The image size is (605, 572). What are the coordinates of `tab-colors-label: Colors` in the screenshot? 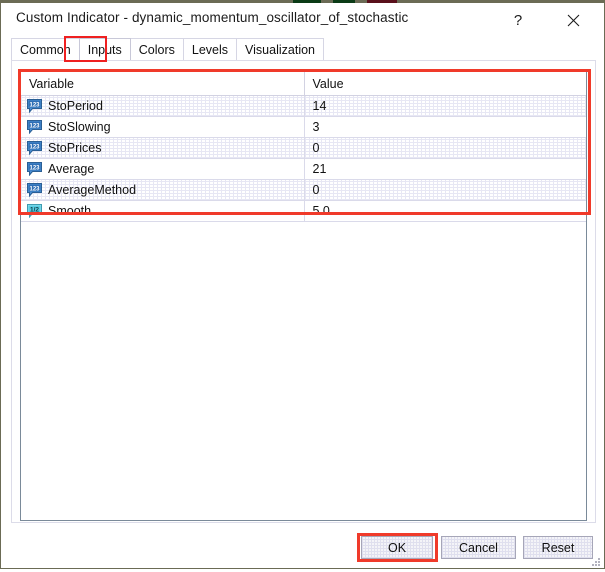 It's located at (156, 49).